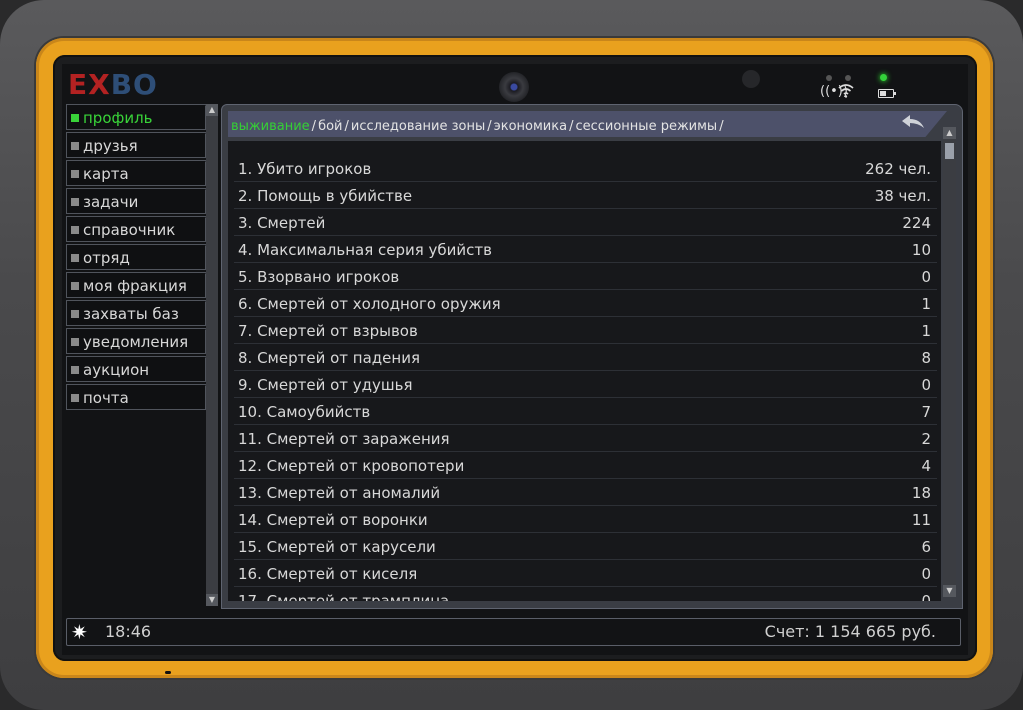  Describe the element at coordinates (513, 632) in the screenshot. I see `status-bar: ✷ 18:46 Счет: 1 154 665 руб.` at that location.